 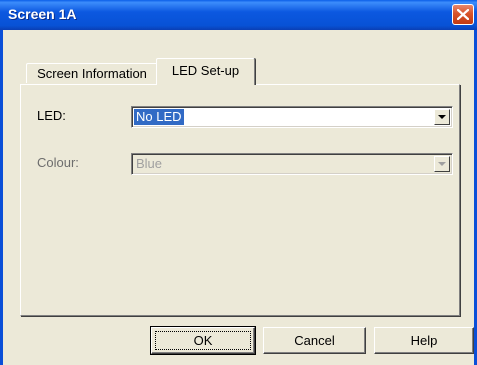 I want to click on focus-rectangle, so click(x=203, y=340).